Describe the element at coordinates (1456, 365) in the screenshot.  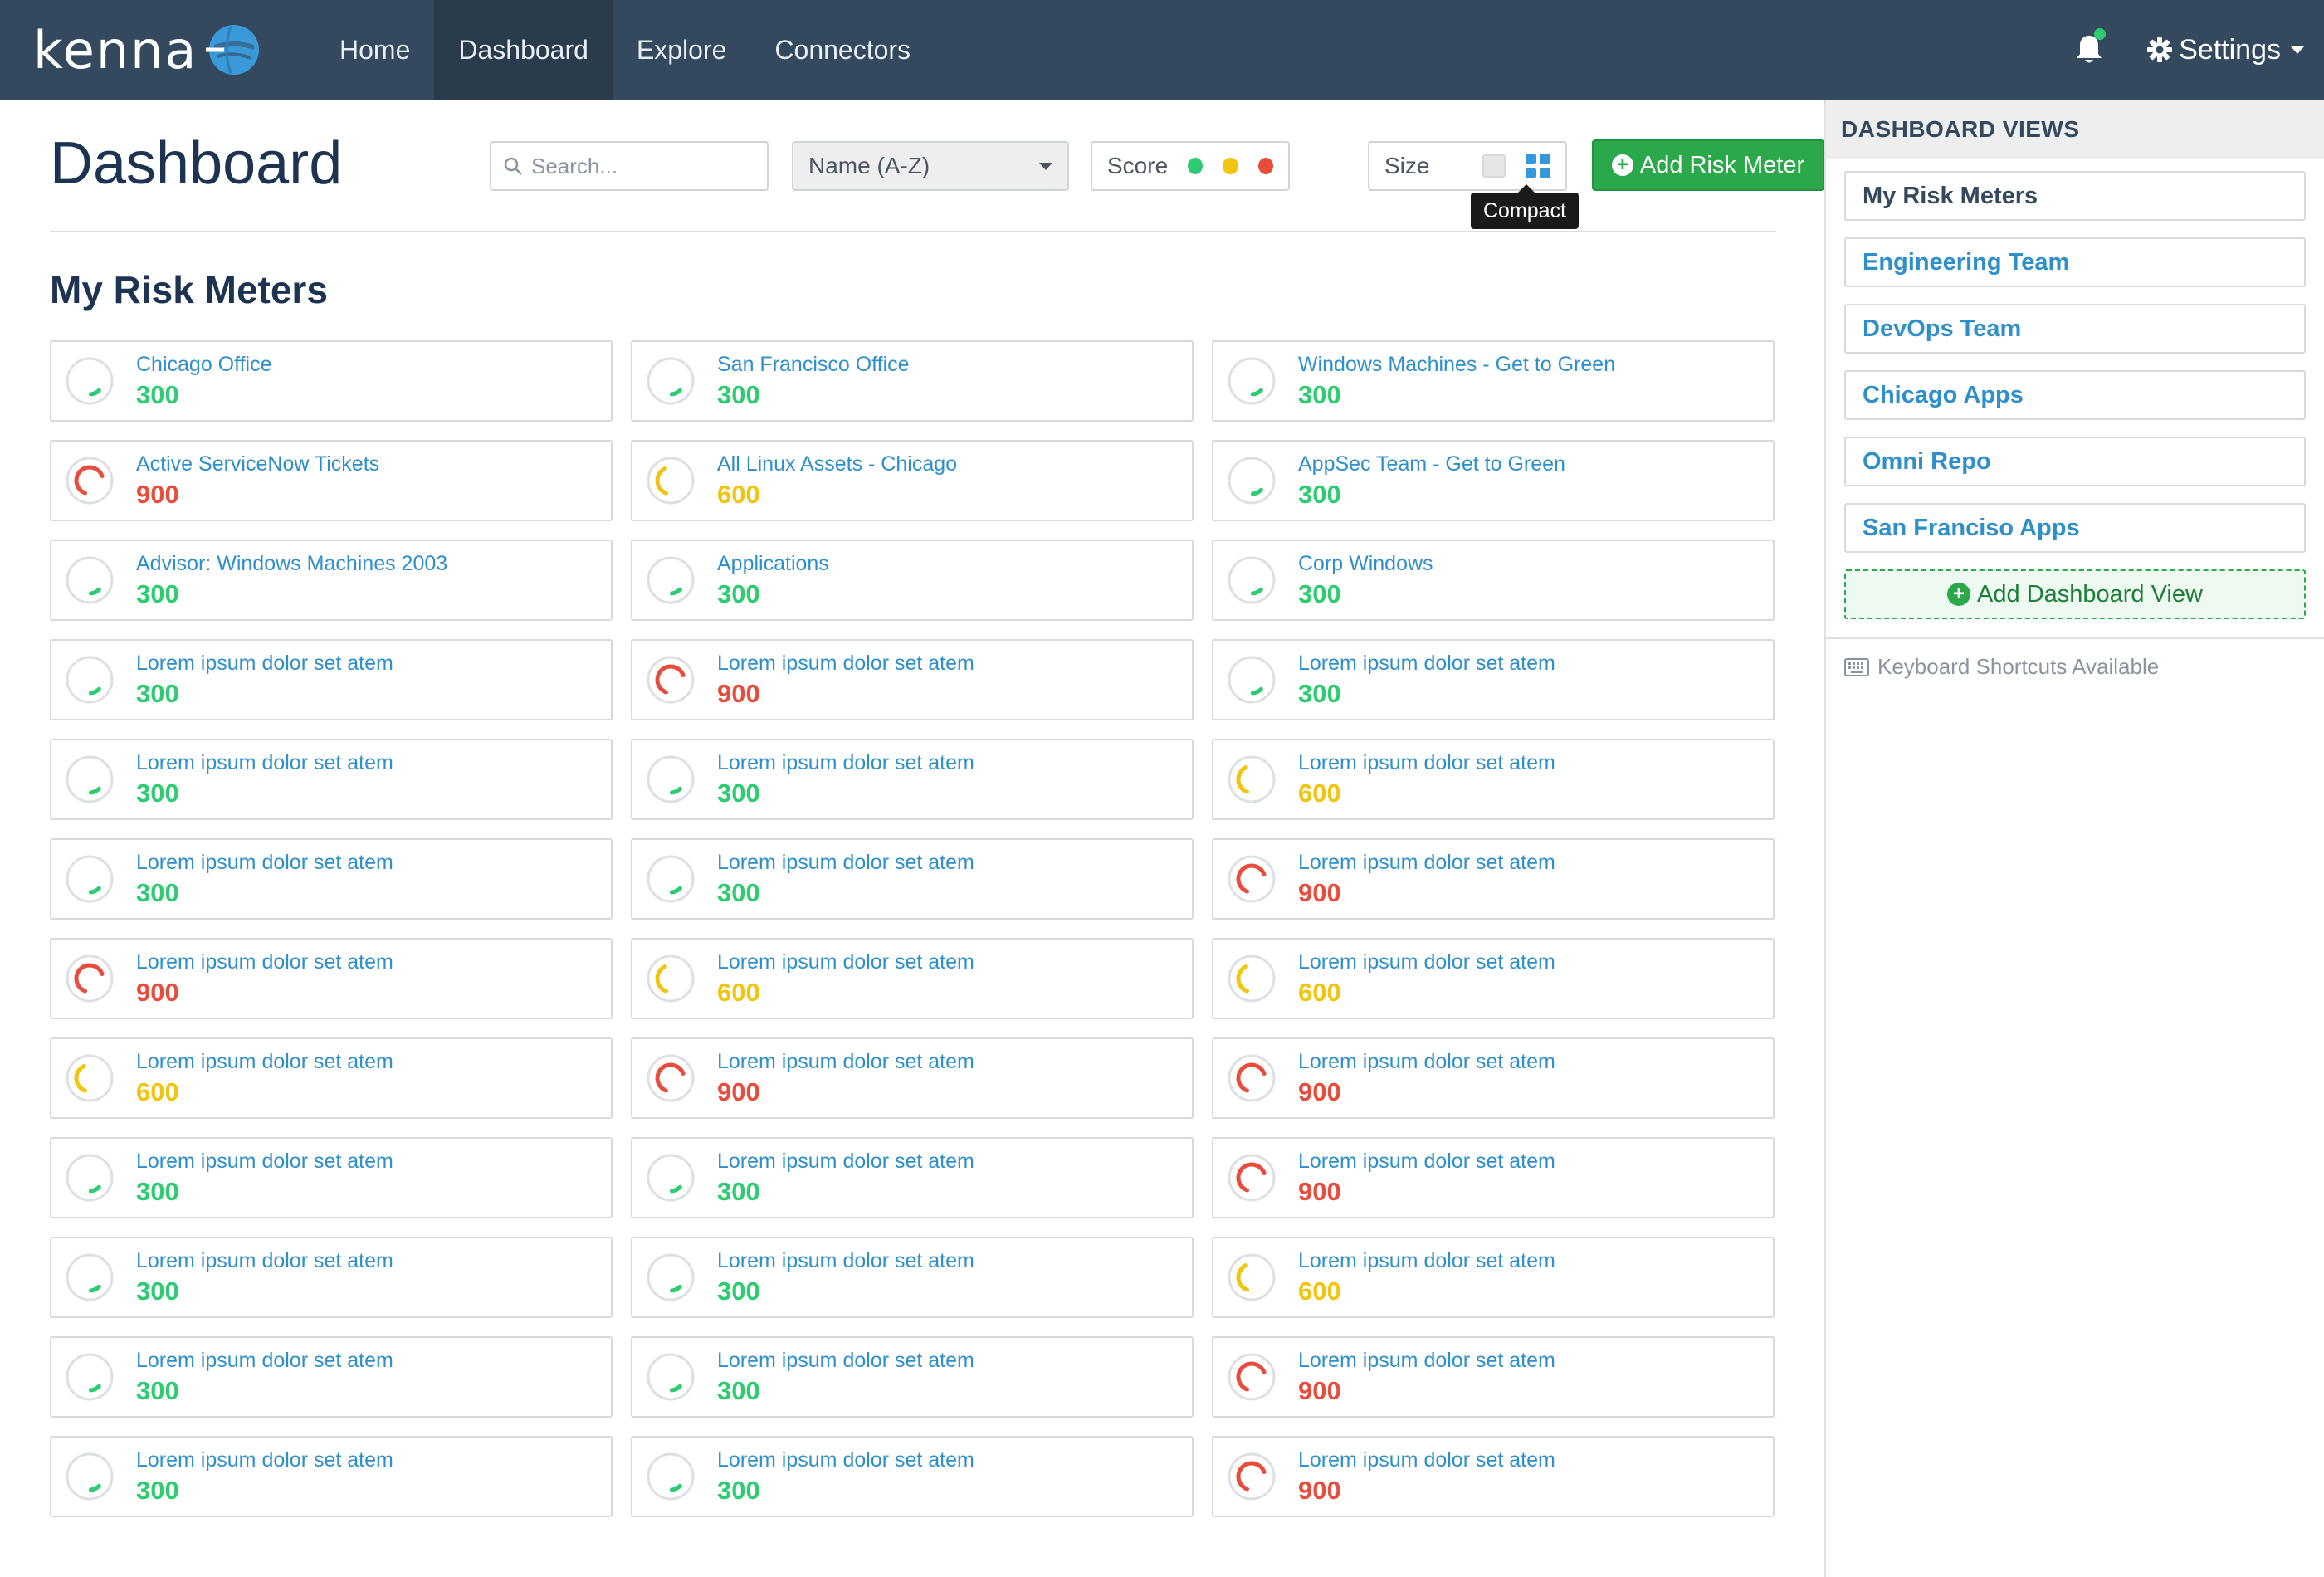
I see `risk-meter-name: Windows Machines - Get to Green` at that location.